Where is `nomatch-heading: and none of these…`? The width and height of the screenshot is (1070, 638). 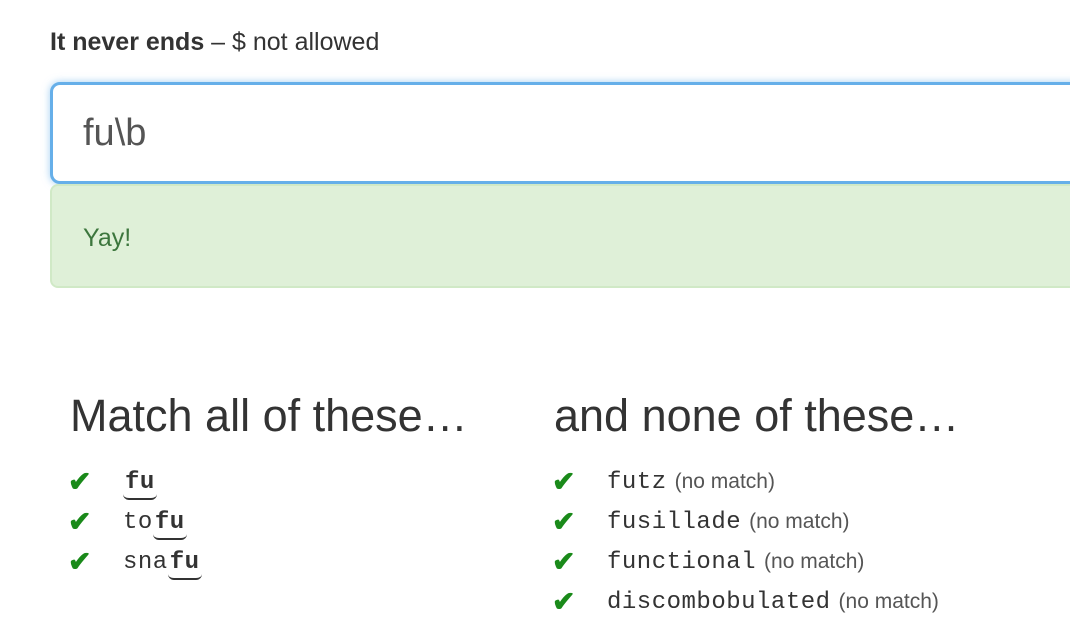 nomatch-heading: and none of these… is located at coordinates (757, 415).